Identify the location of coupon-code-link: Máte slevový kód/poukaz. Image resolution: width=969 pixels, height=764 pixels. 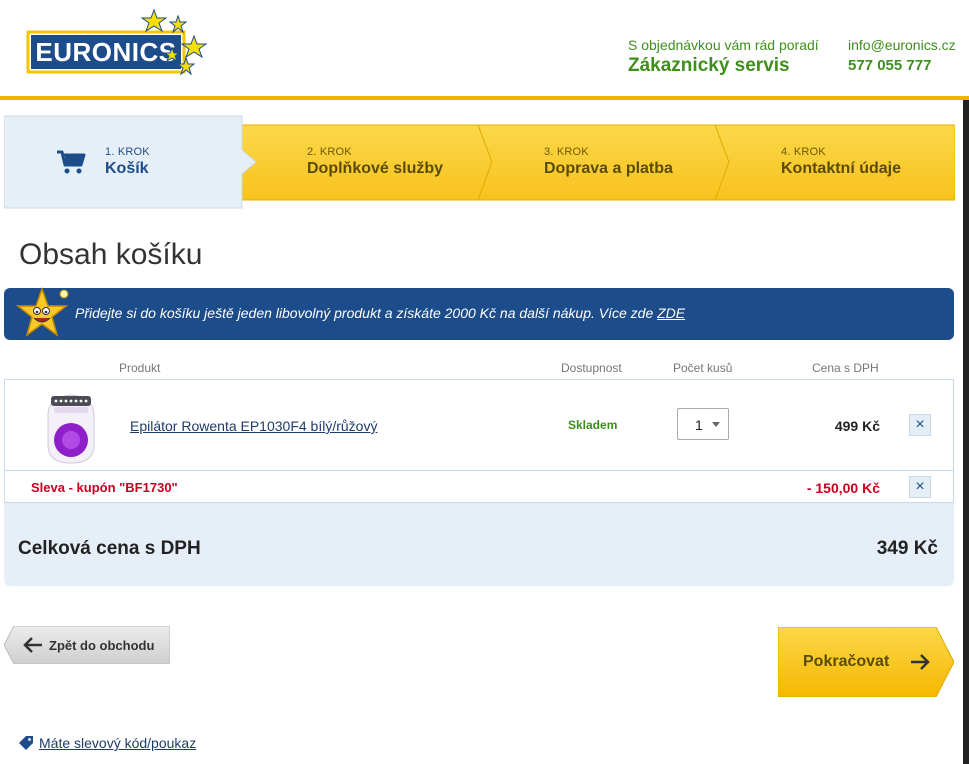
(117, 743).